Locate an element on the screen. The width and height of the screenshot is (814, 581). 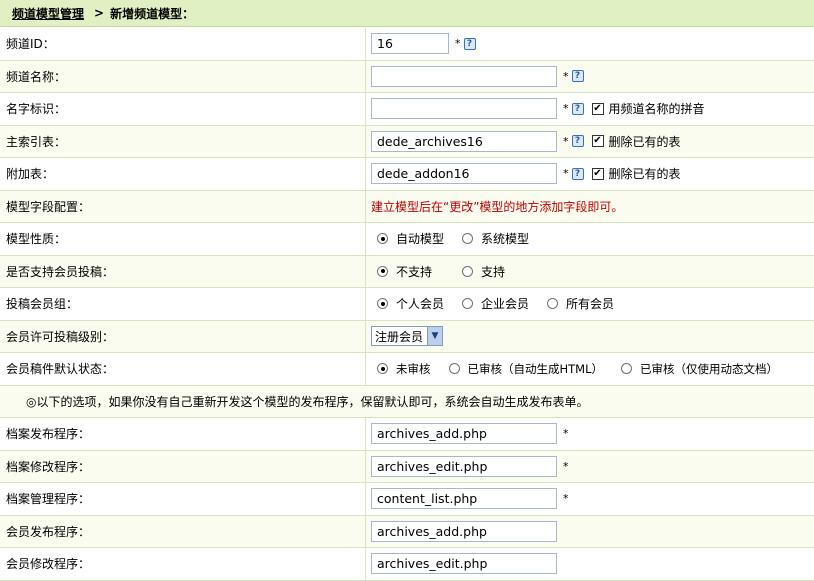
radio-reviewed-html: 已审核（自动生成HTML） is located at coordinates (526, 369).